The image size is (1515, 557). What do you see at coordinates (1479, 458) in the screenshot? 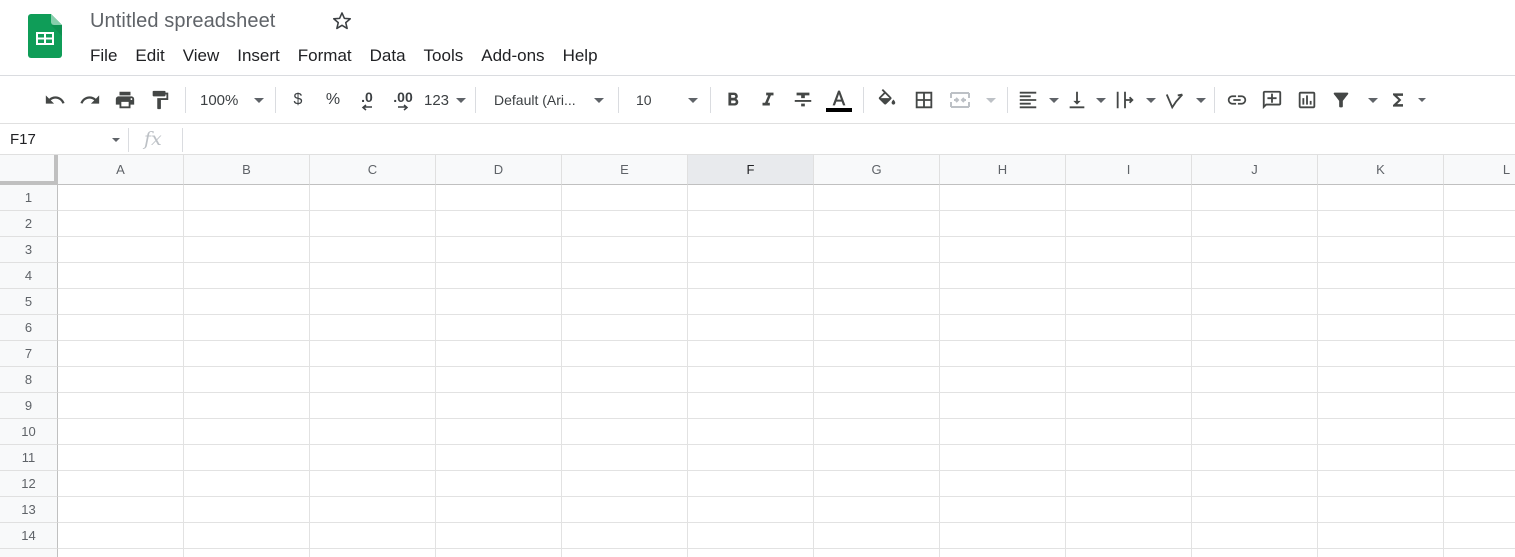
I see `cell-l11` at bounding box center [1479, 458].